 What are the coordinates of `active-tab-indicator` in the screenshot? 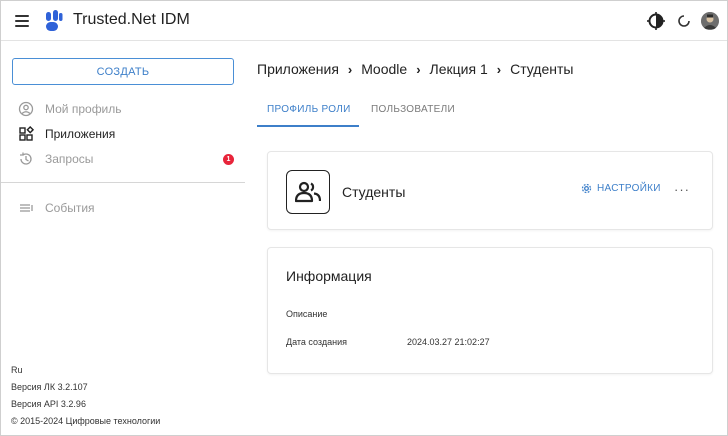 It's located at (308, 126).